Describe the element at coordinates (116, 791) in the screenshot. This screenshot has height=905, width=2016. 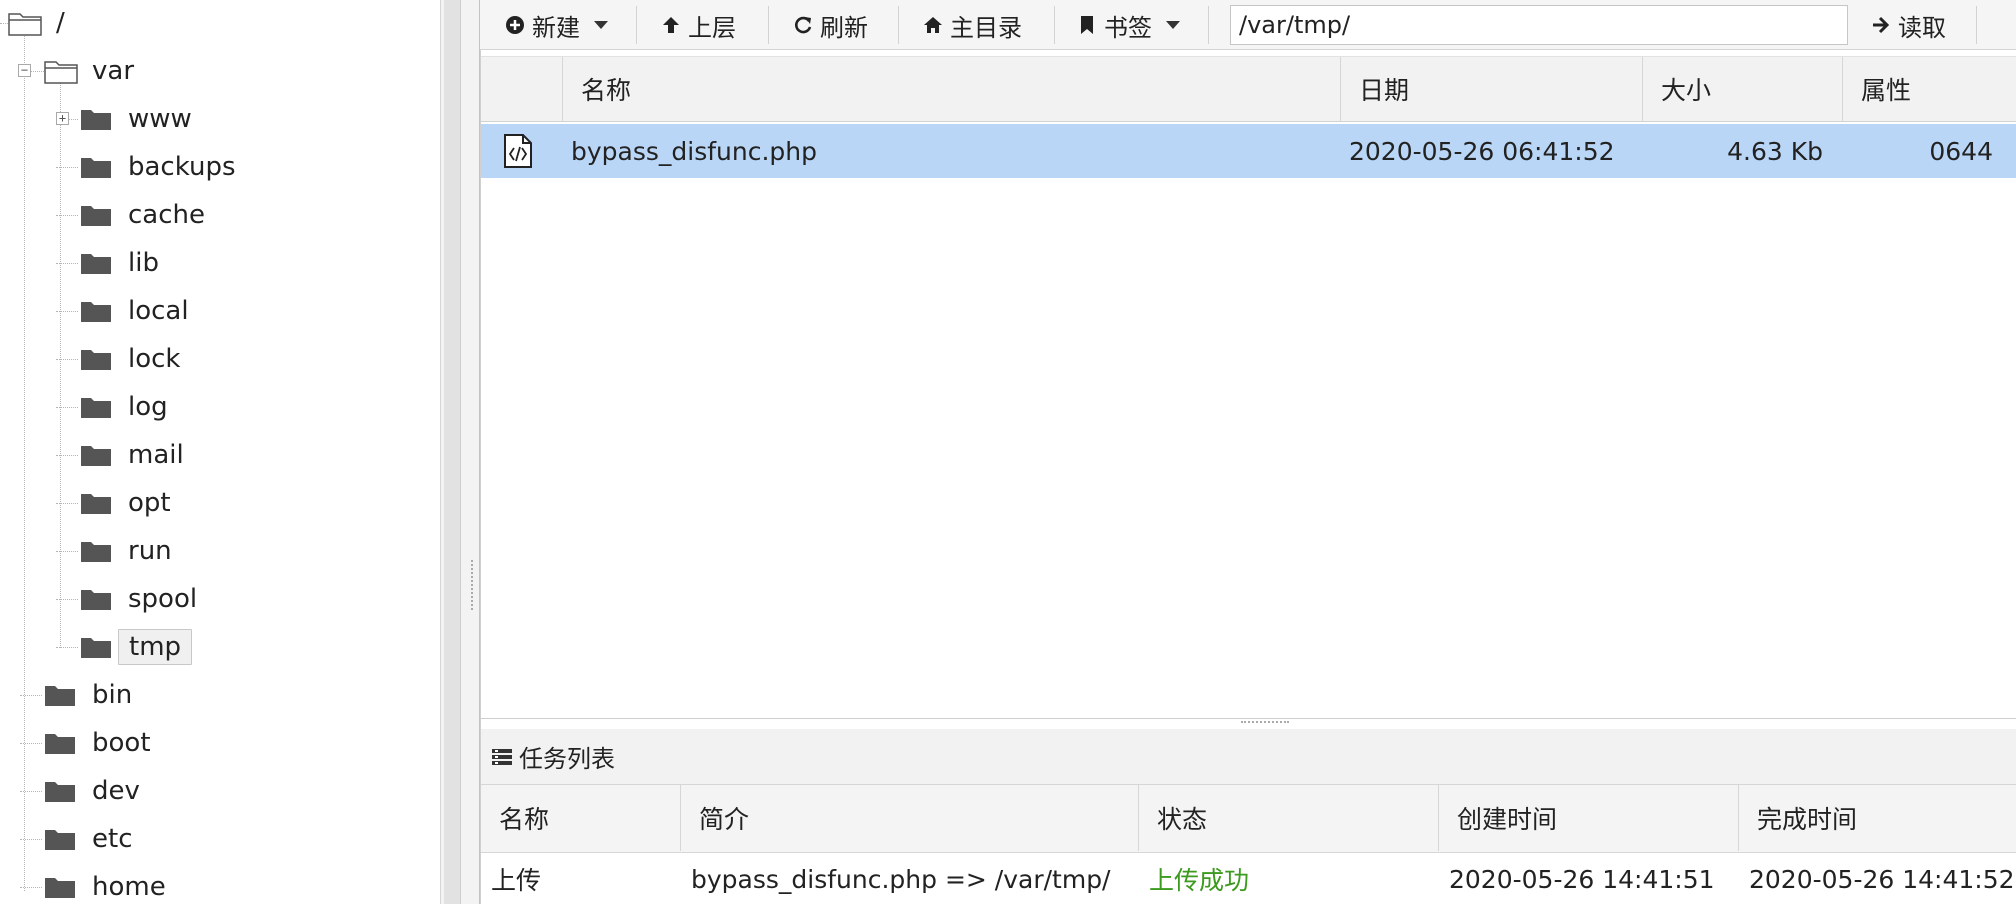
I see `tree-label-dev: dev` at that location.